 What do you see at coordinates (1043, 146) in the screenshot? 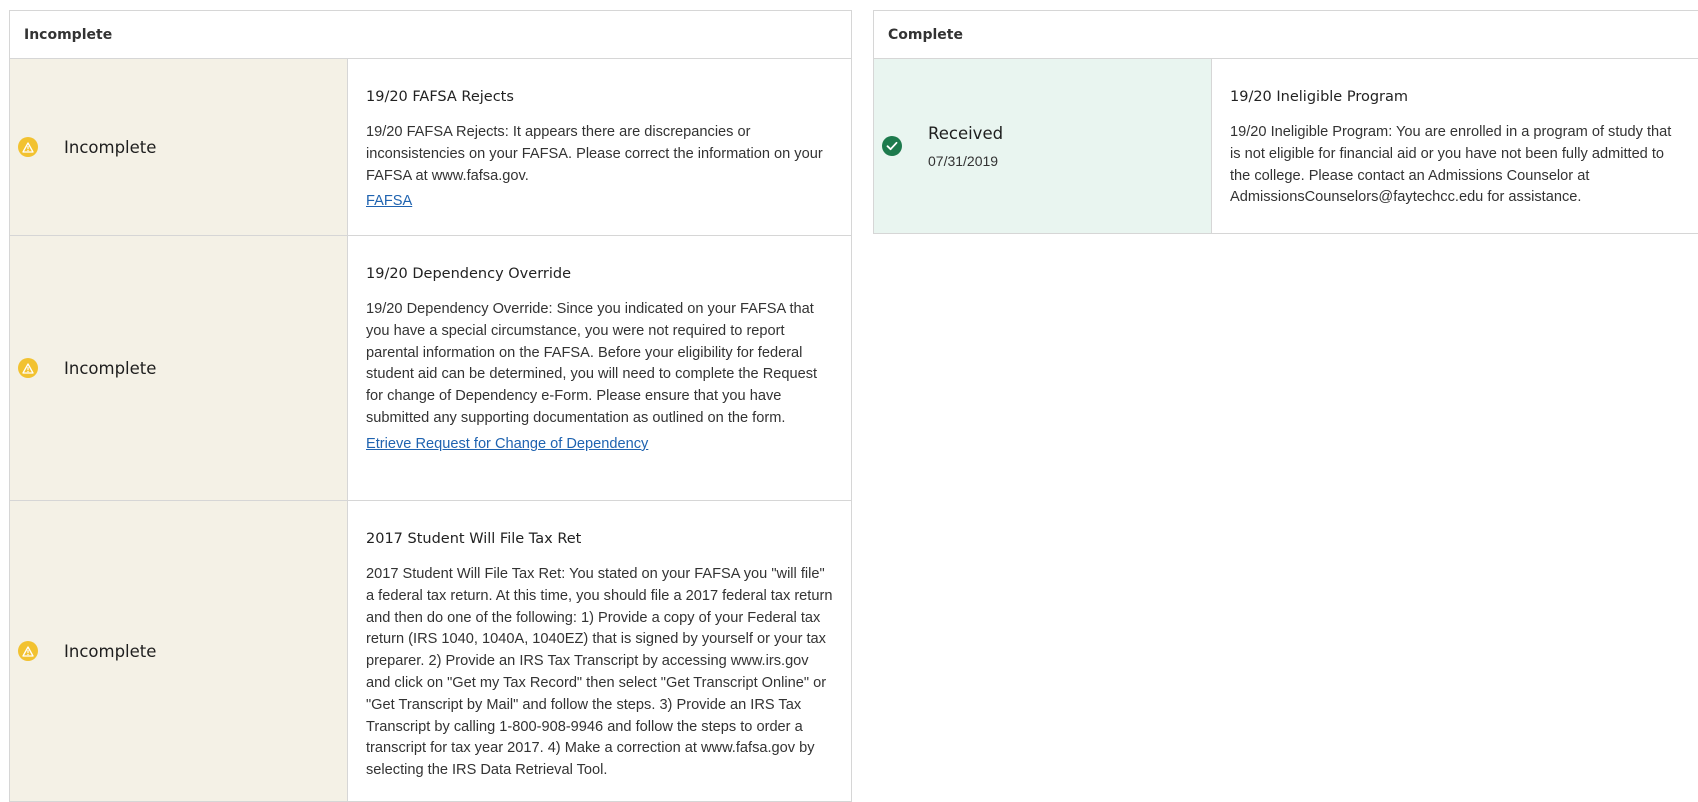
I see `status-cell: Received 07/31/2019` at bounding box center [1043, 146].